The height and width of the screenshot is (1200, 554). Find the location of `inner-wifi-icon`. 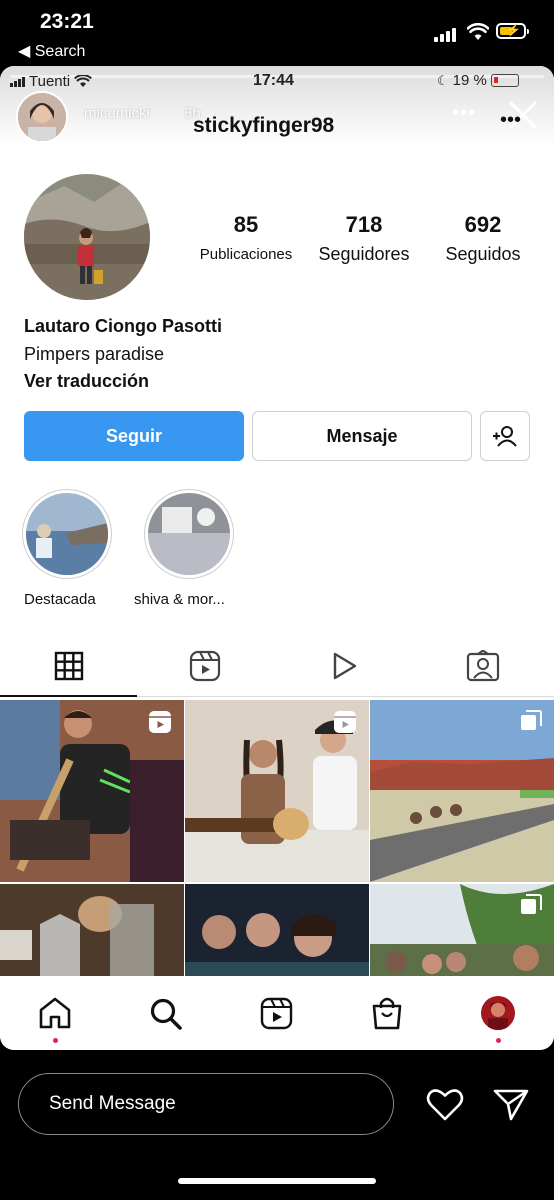

inner-wifi-icon is located at coordinates (83, 81).